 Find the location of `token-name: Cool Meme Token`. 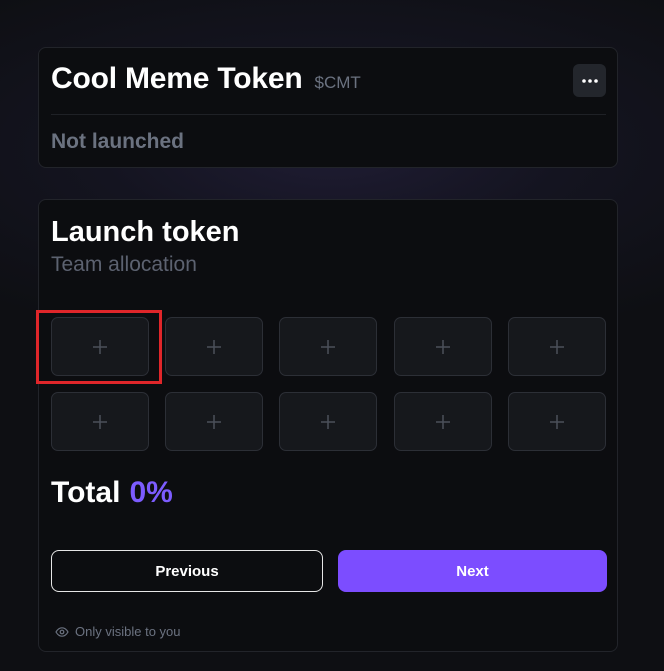

token-name: Cool Meme Token is located at coordinates (177, 78).